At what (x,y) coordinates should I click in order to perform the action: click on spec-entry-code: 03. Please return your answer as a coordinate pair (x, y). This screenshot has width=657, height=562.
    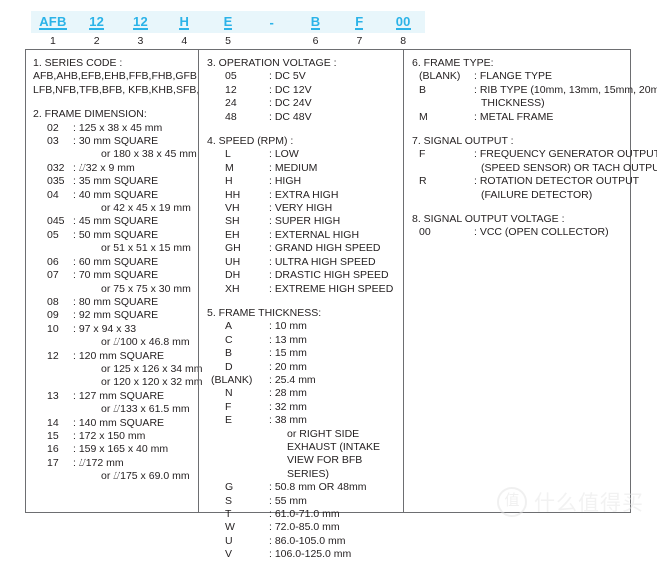
    Looking at the image, I should click on (53, 141).